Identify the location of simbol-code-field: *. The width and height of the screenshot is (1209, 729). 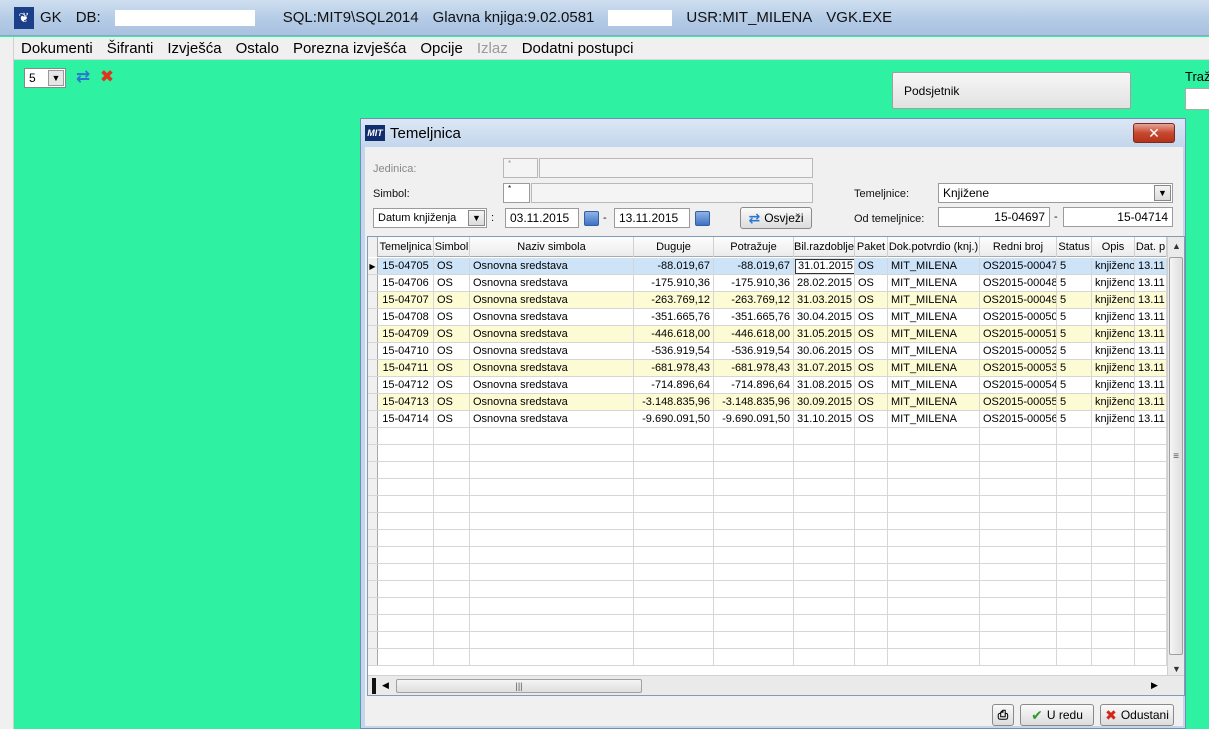
(516, 193).